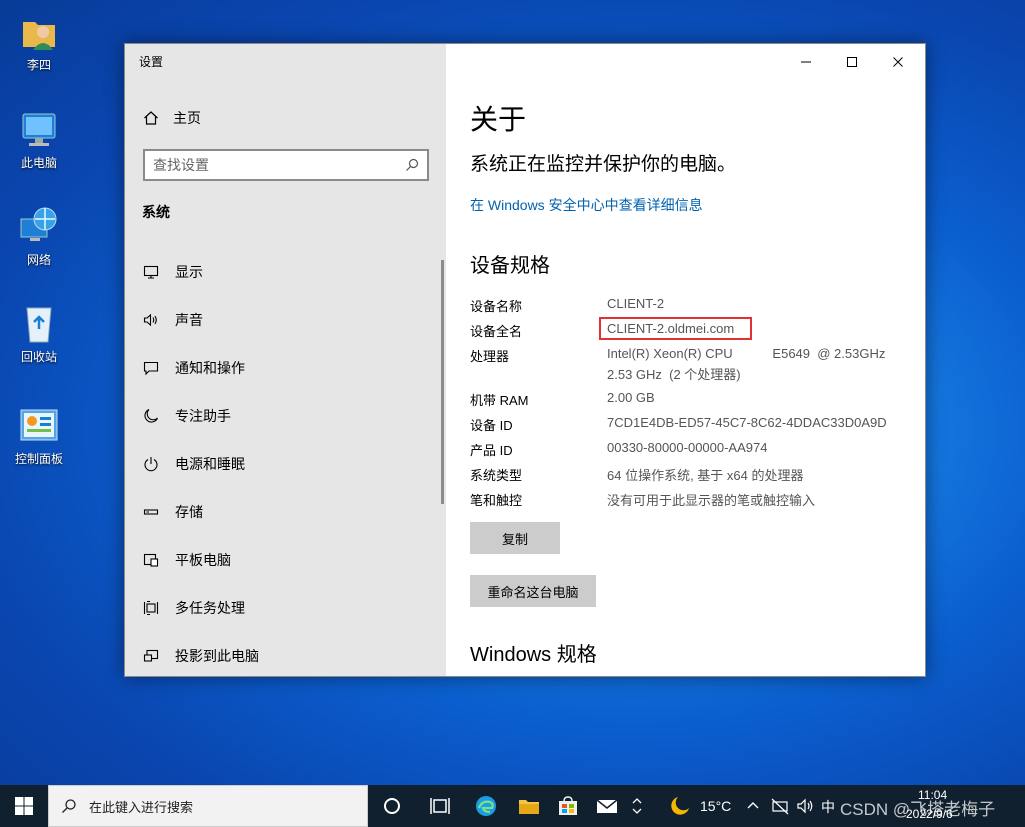  What do you see at coordinates (39, 435) in the screenshot?
I see `desktop-icon-control-panel: 控制面板` at bounding box center [39, 435].